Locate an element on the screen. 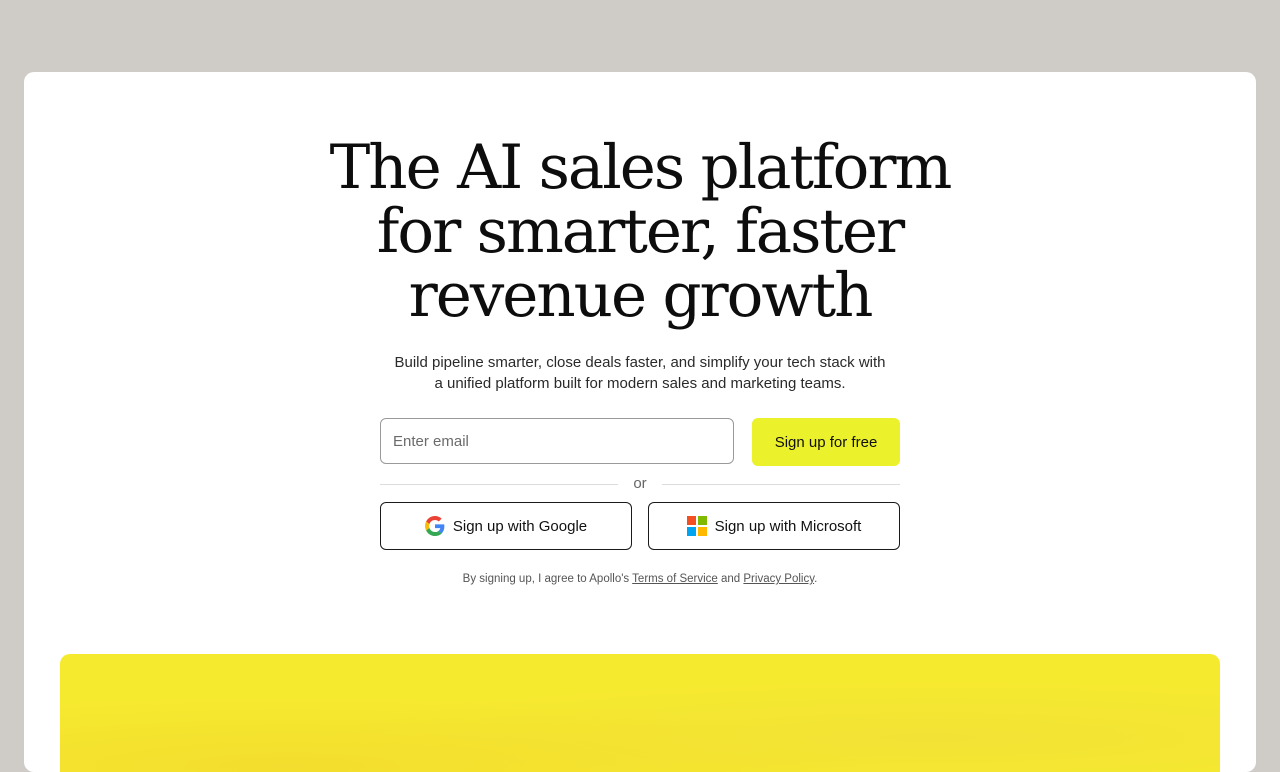 The image size is (1280, 772). headline-line-2: for smarter, faster is located at coordinates (640, 231).